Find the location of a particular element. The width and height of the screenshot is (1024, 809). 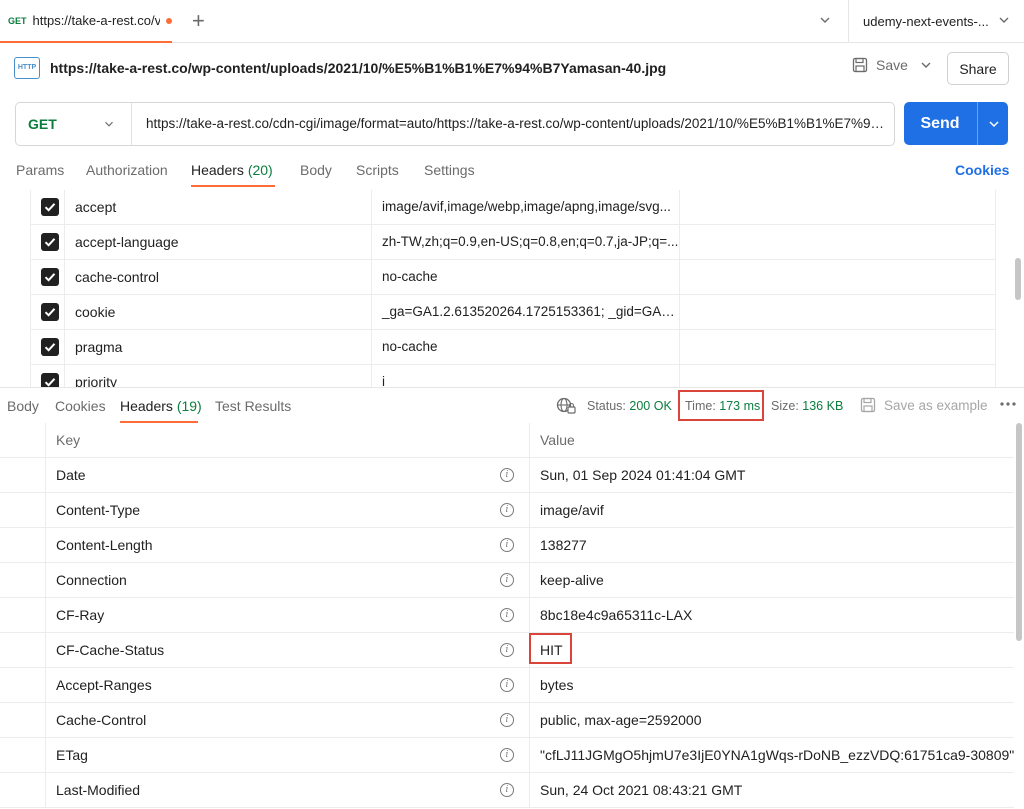

response-header-key: Connection is located at coordinates (91, 580).